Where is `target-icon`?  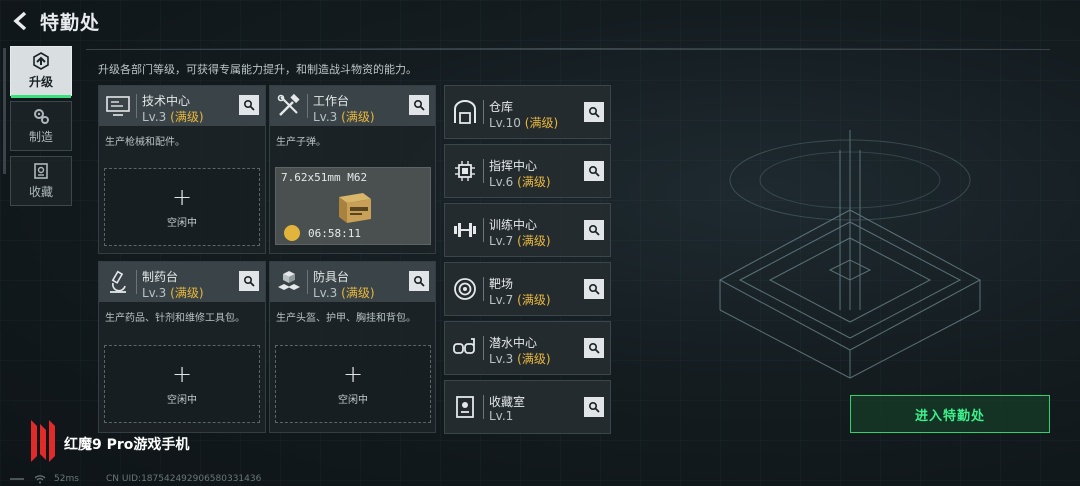
target-icon is located at coordinates (465, 289).